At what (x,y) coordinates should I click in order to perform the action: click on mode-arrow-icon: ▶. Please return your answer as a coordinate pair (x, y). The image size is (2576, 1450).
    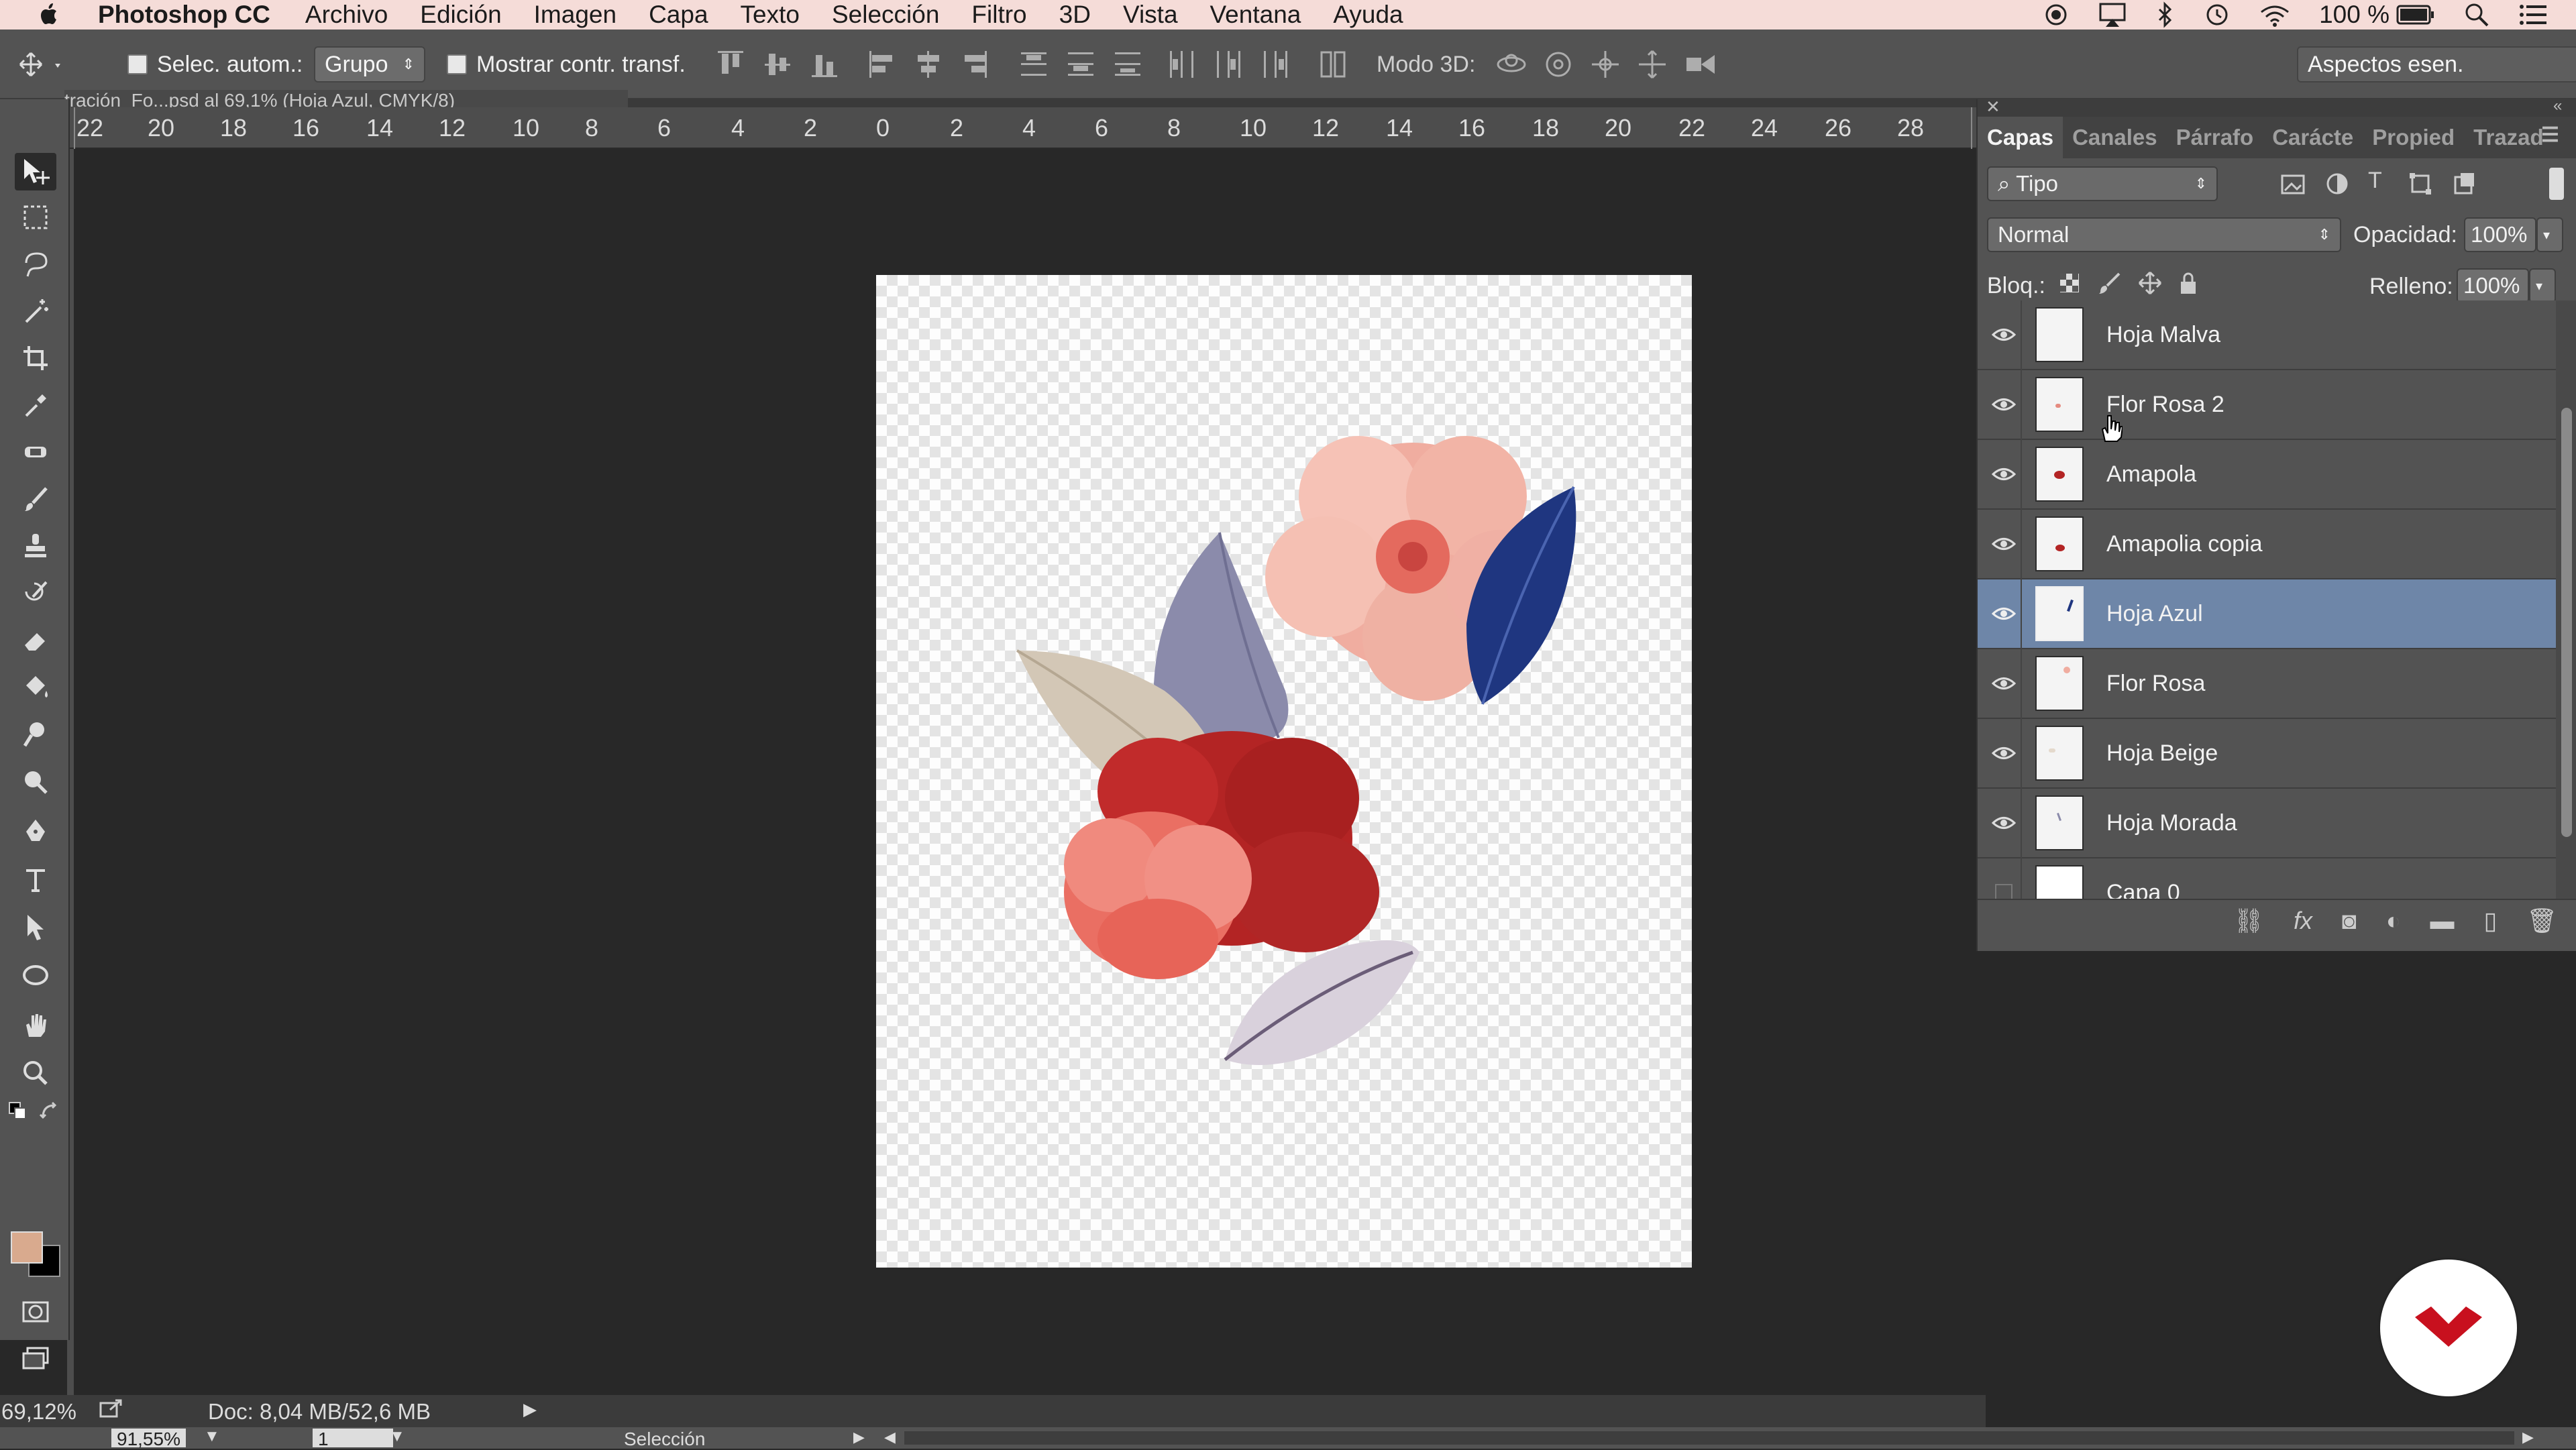
    Looking at the image, I should click on (859, 1437).